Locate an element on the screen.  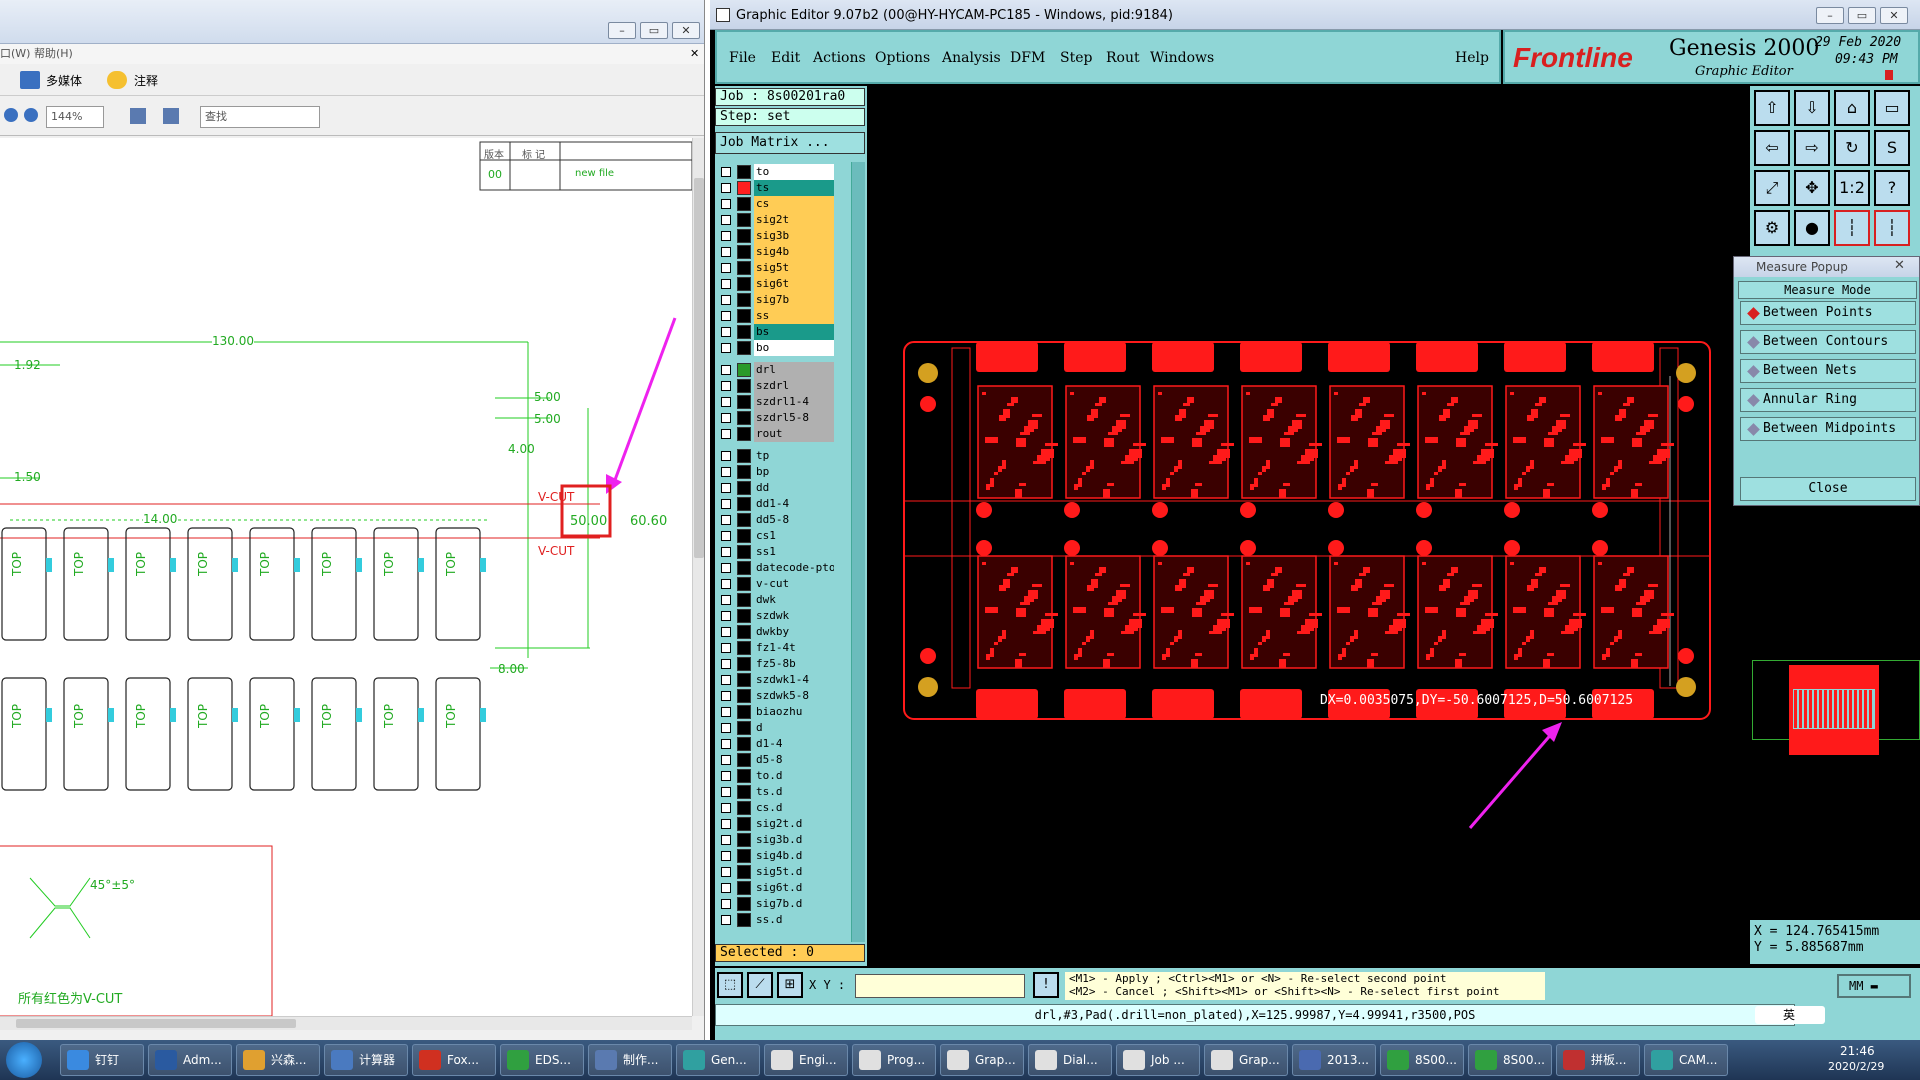
layer-row: szdrl5-8 is located at coordinates (777, 418).